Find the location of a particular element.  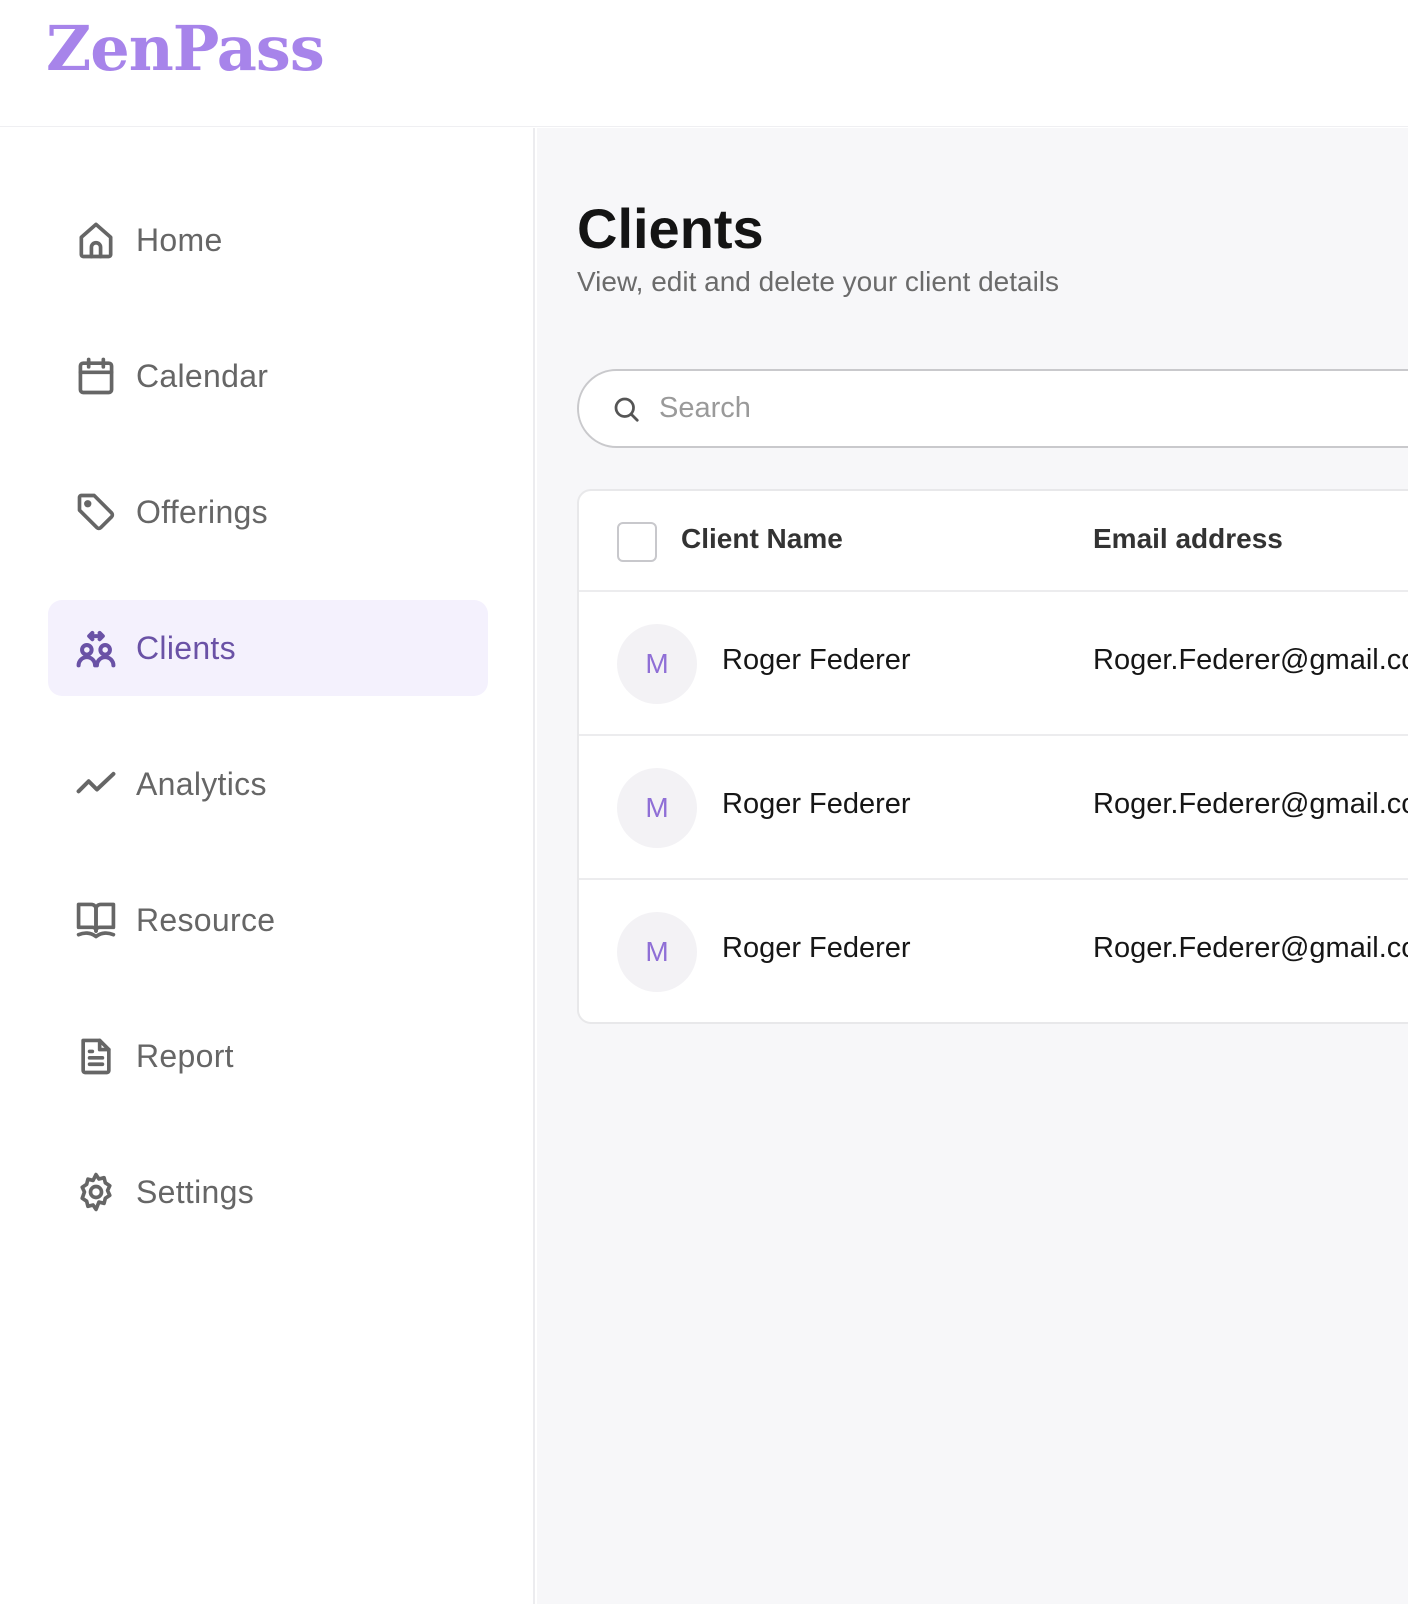

column-header-email: Email address is located at coordinates (1188, 539).